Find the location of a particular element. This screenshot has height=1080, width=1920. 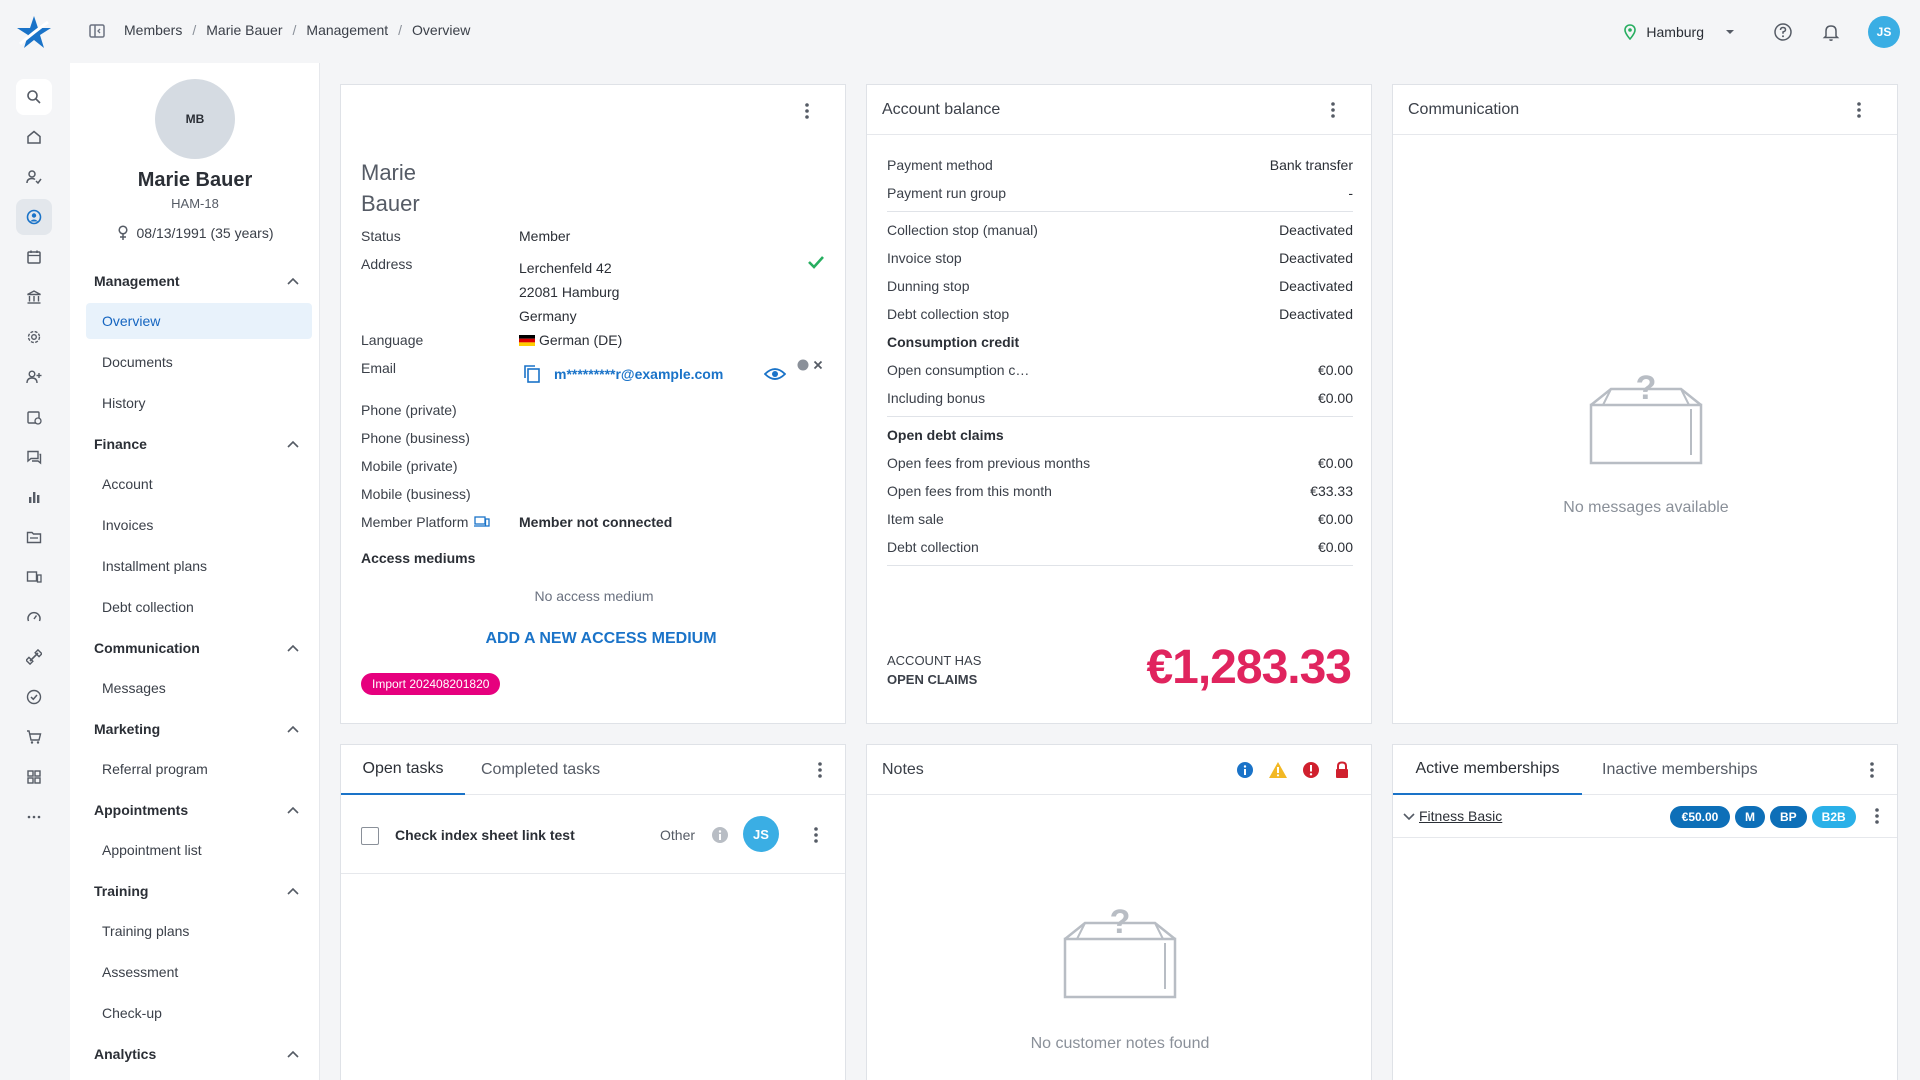

nav-item-assessment: Assessment is located at coordinates (199, 972).